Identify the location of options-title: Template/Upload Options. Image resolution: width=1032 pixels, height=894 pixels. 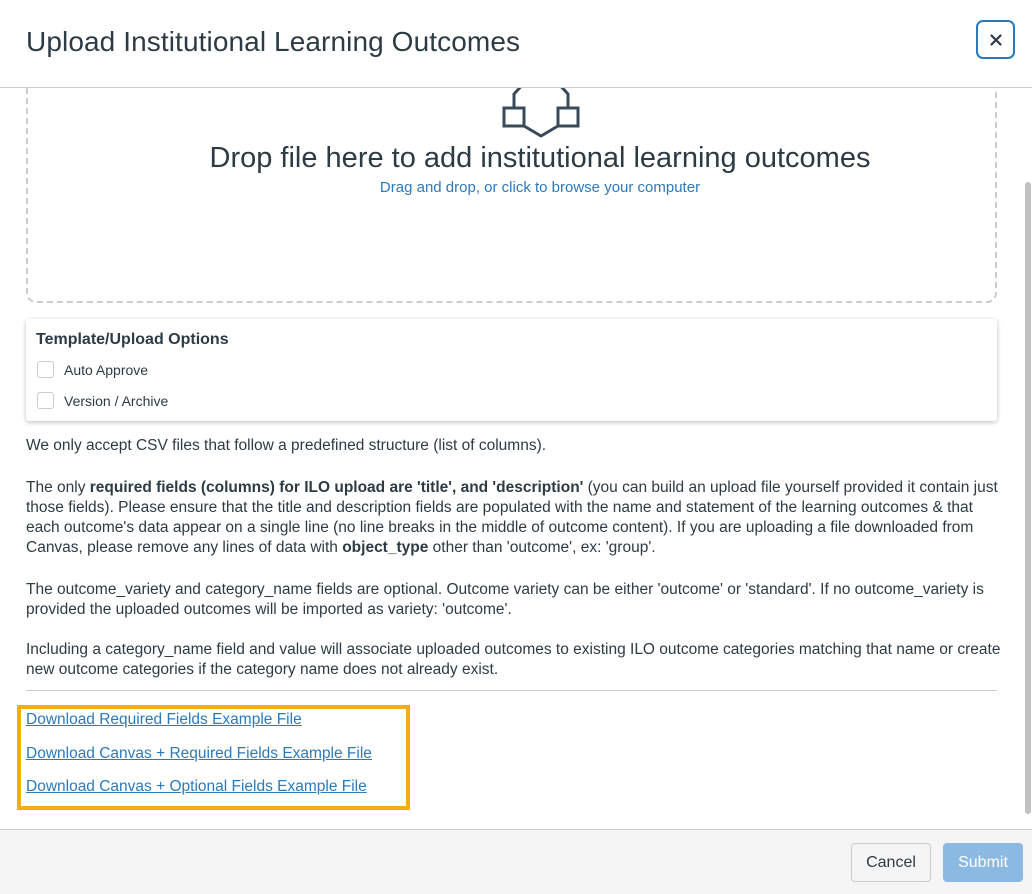
(132, 339).